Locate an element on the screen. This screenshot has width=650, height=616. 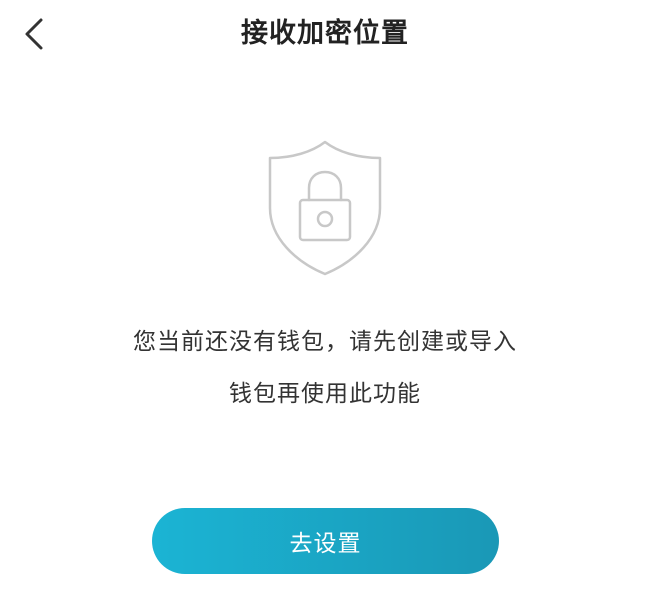
page-title: 接收加密位置 is located at coordinates (325, 33).